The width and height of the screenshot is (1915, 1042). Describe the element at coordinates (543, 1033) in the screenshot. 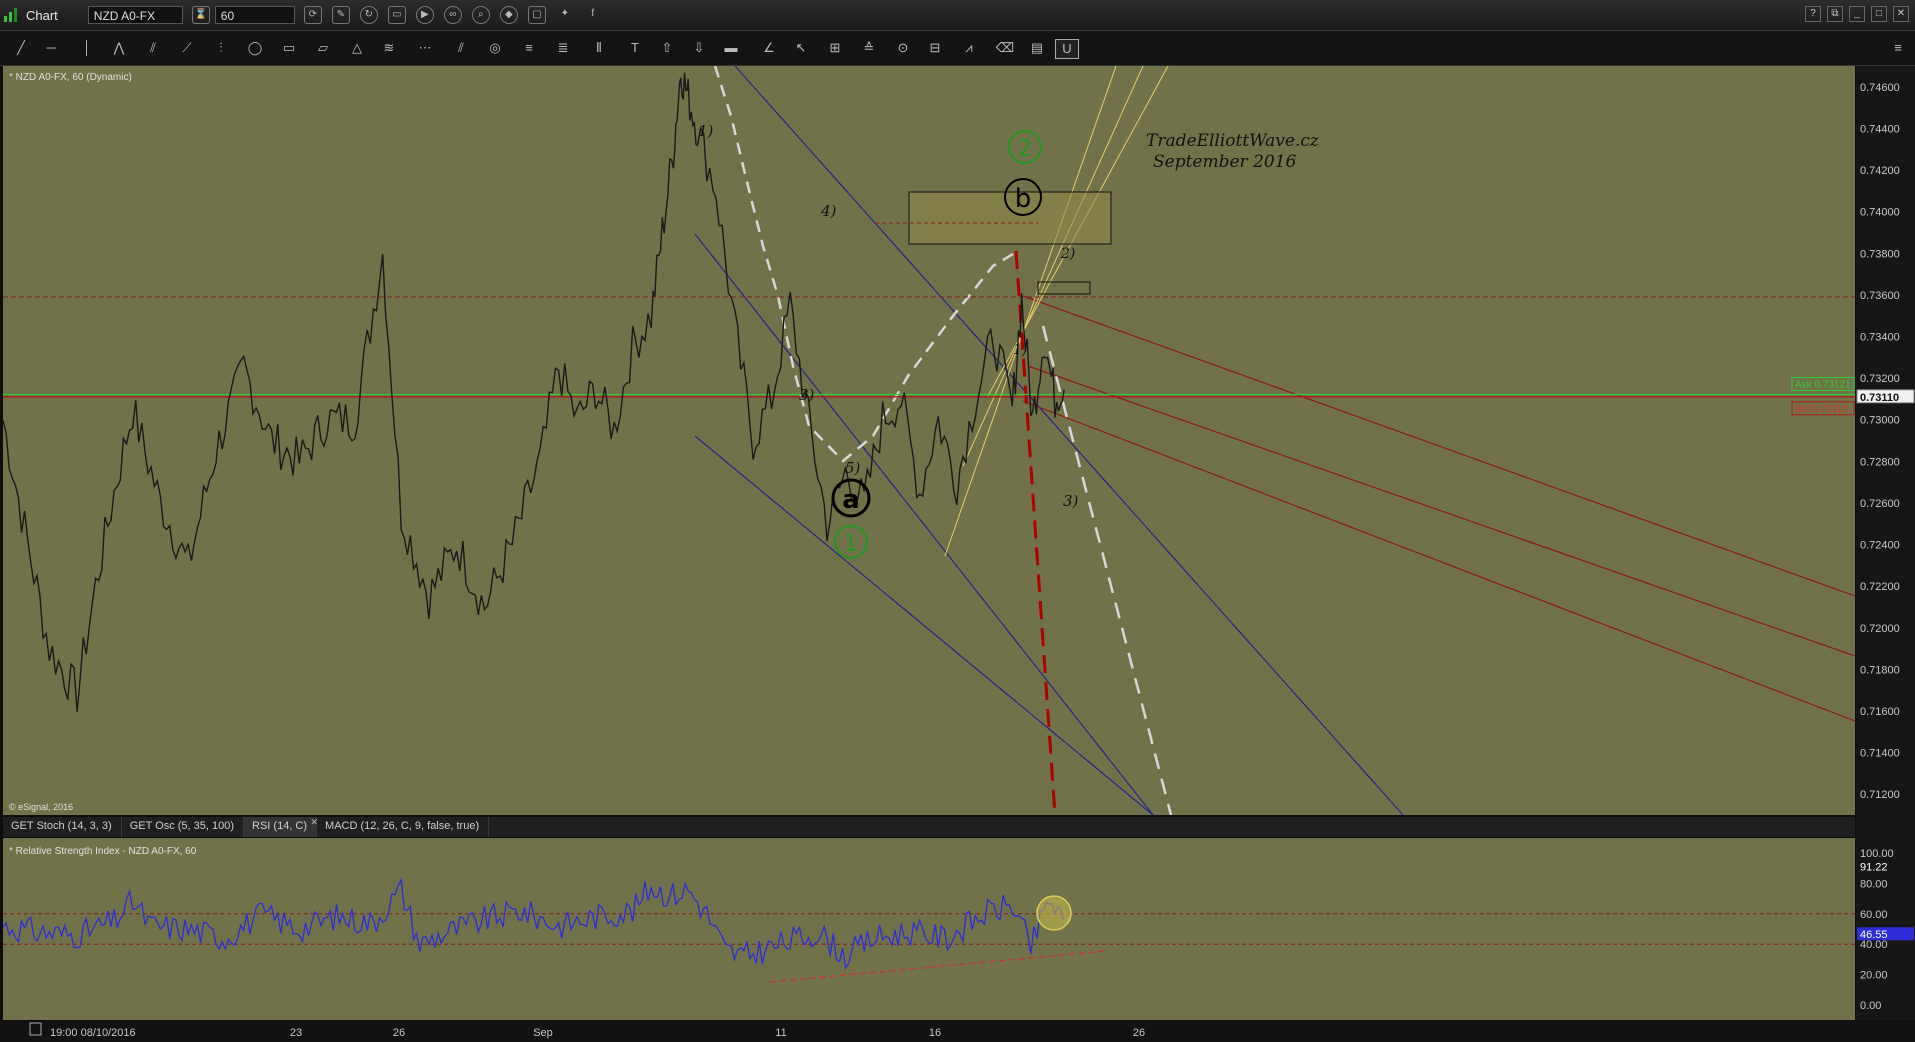

I see `time-tick-label: Sep` at that location.